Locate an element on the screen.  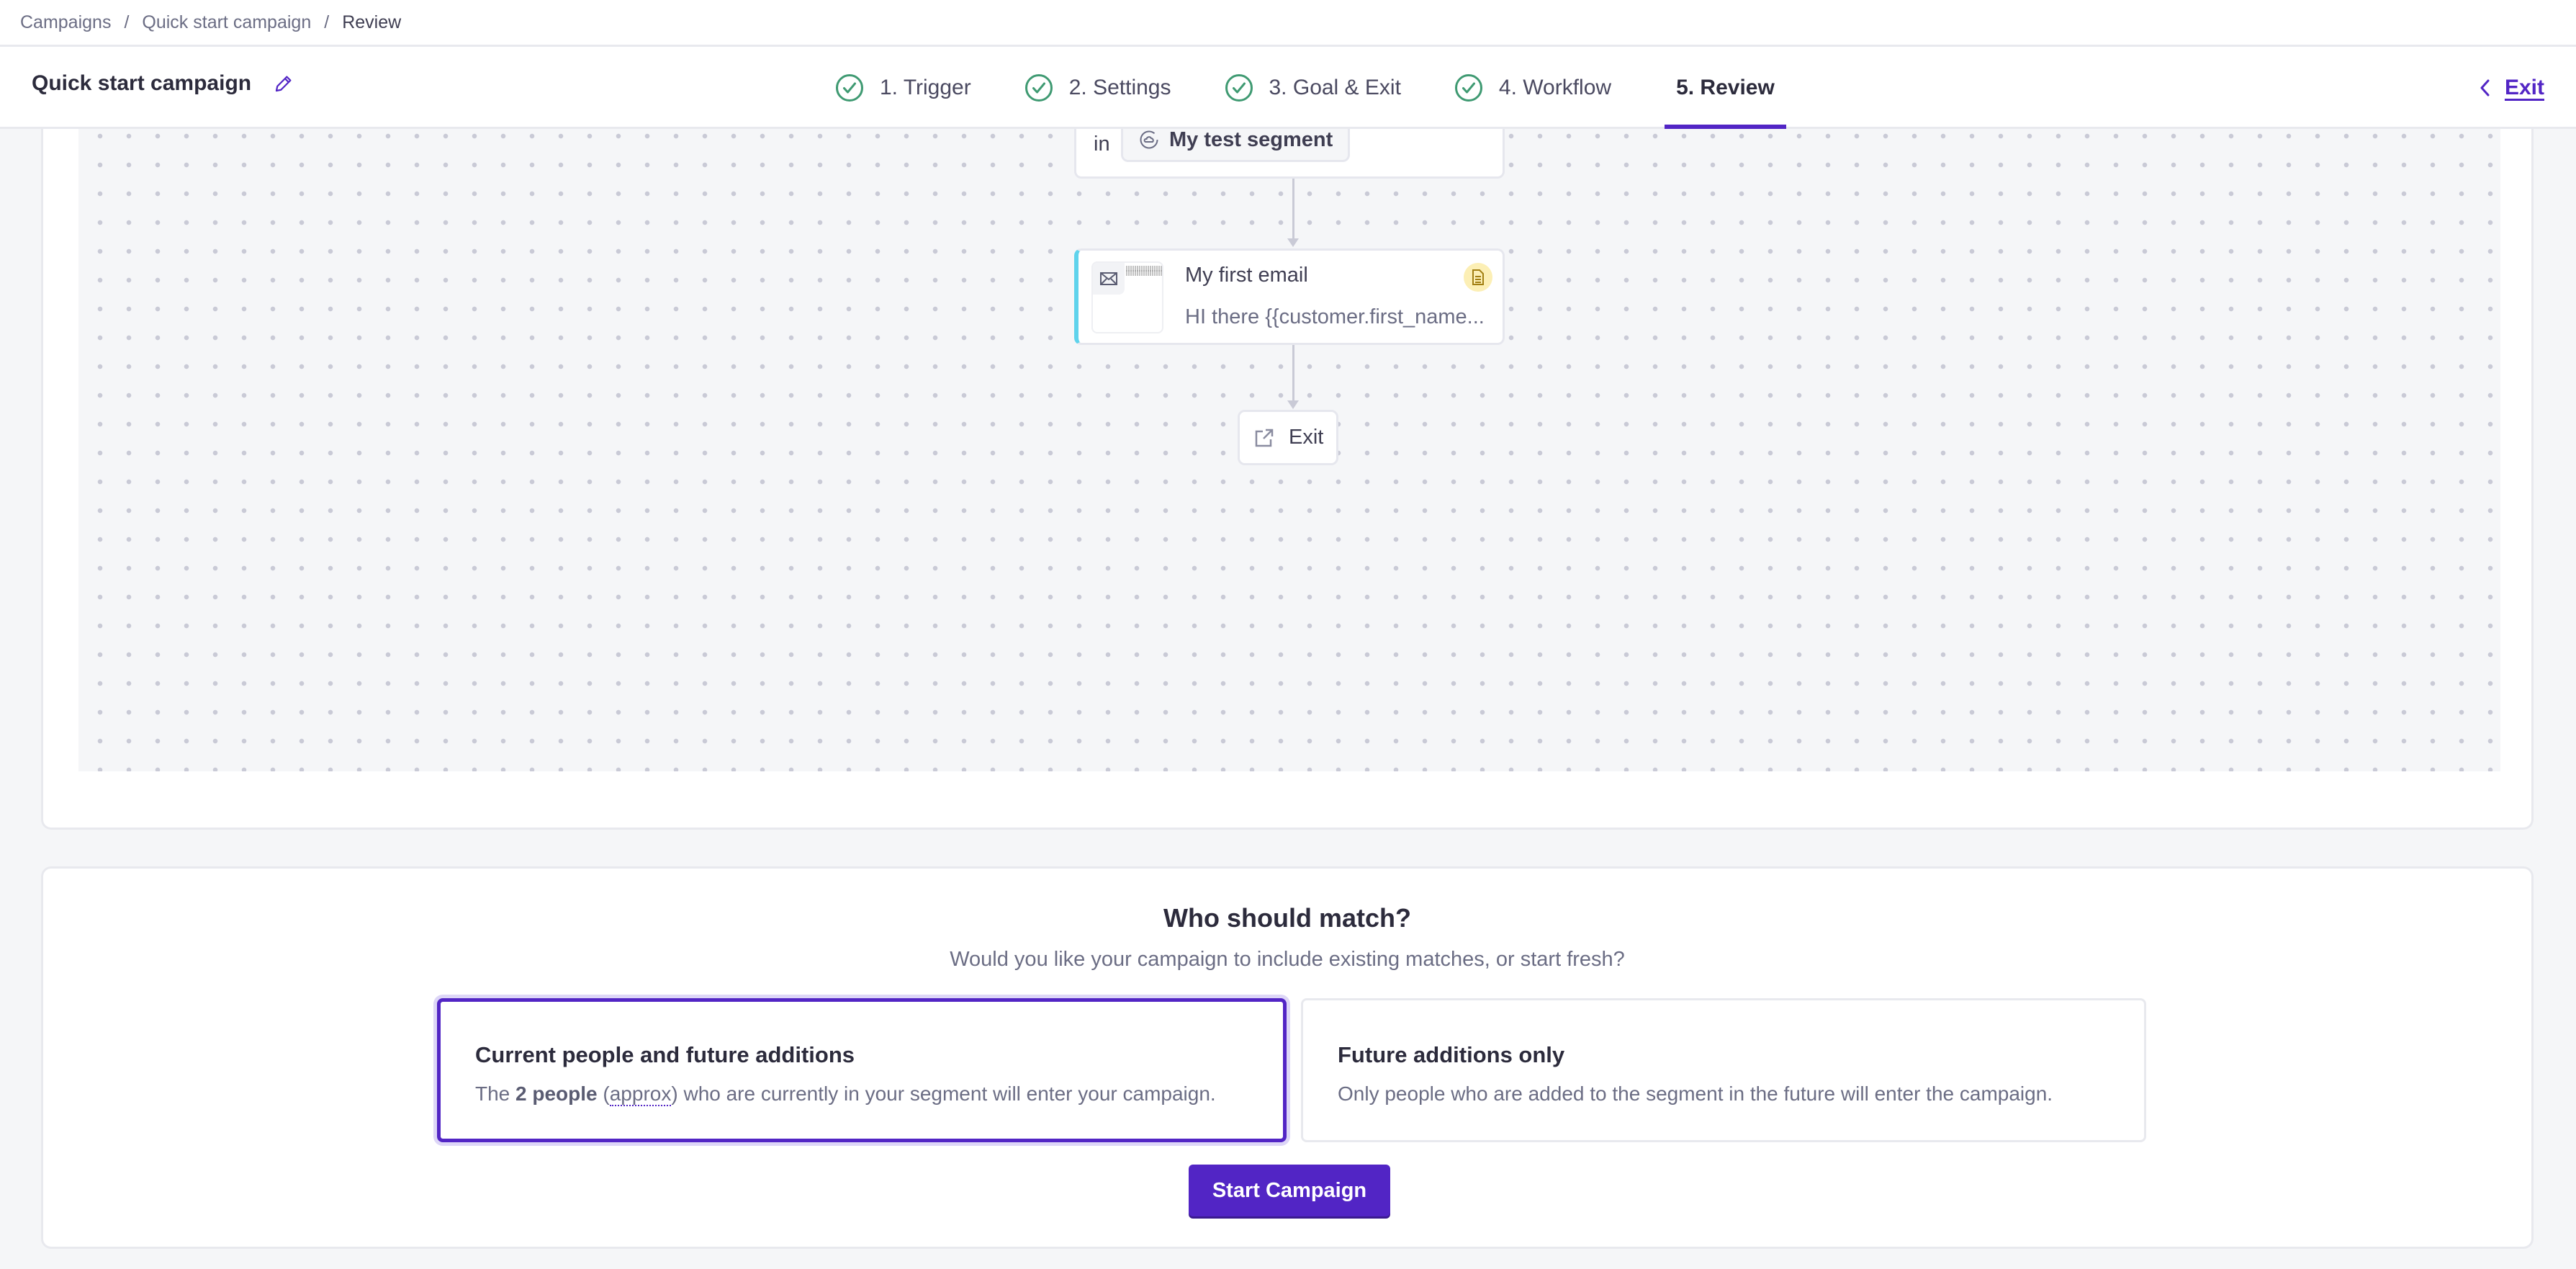
breadcrumb-quick-start-campaign: Quick start campaign is located at coordinates (226, 22).